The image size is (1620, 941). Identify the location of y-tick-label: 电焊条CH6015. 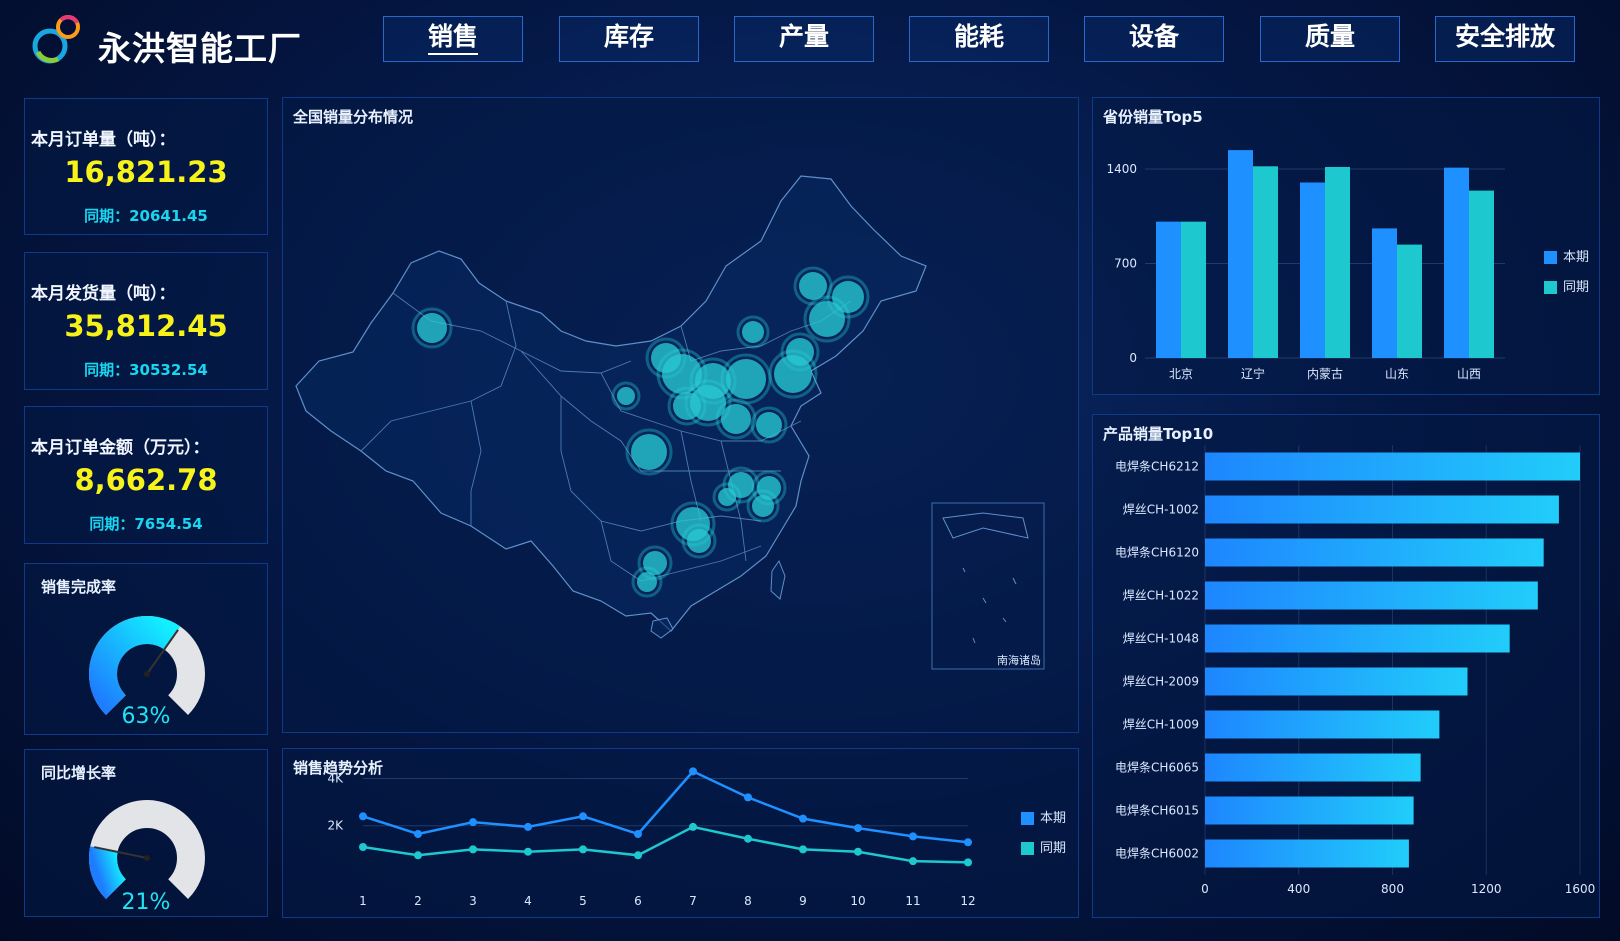
(1157, 810).